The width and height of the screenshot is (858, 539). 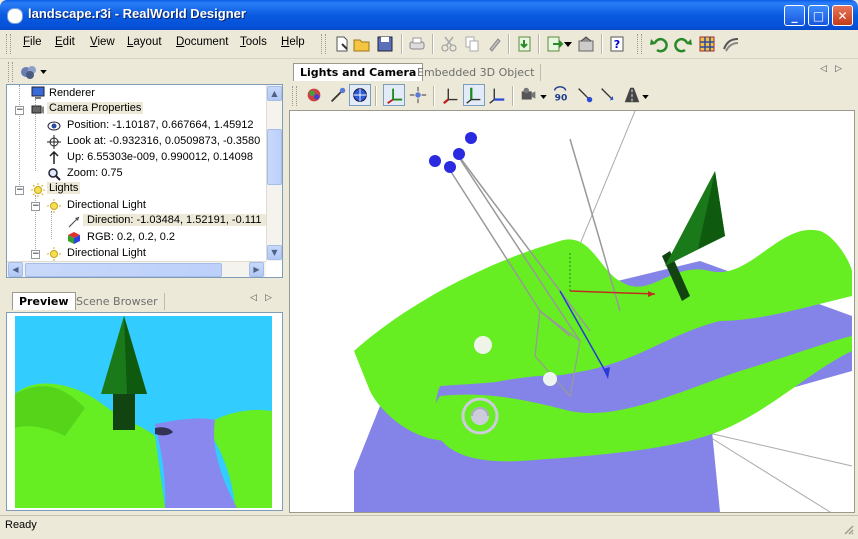 I want to click on minimize-button: _, so click(x=794, y=15).